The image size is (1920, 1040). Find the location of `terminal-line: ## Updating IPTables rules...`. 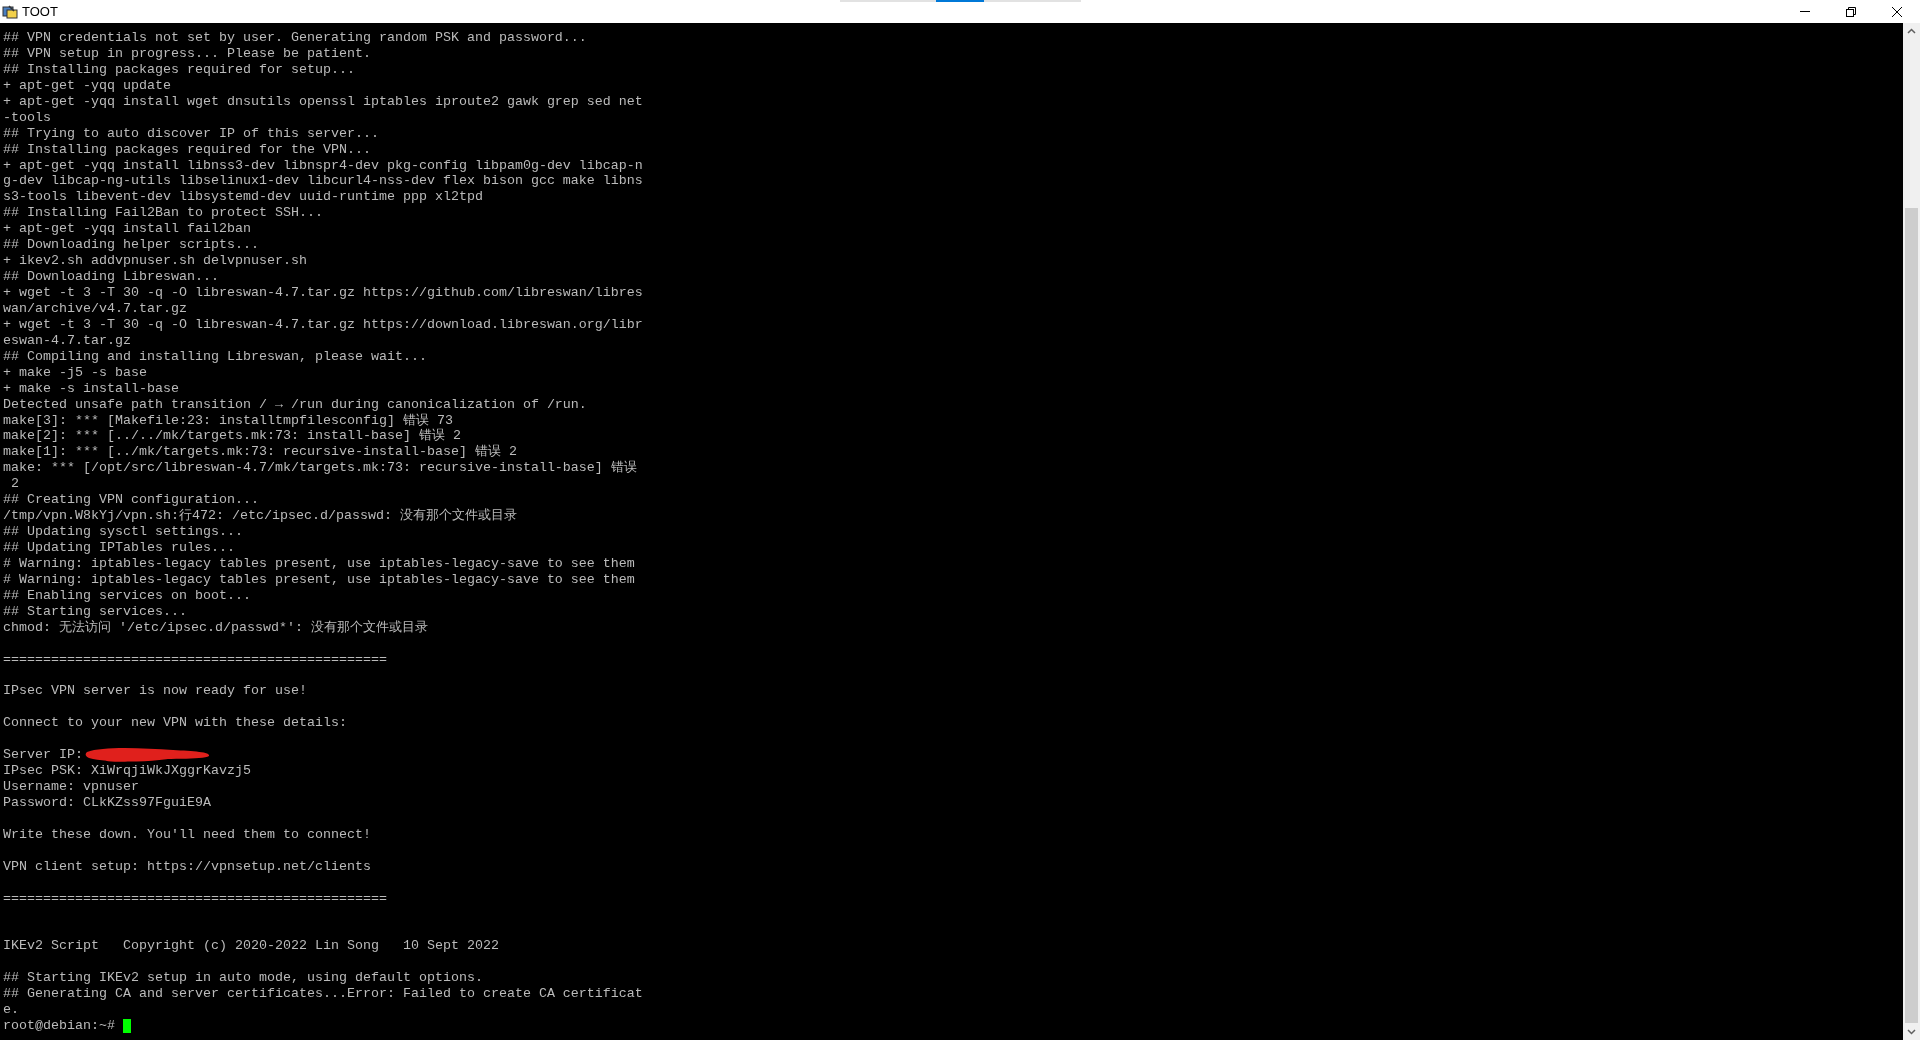

terminal-line: ## Updating IPTables rules... is located at coordinates (119, 547).